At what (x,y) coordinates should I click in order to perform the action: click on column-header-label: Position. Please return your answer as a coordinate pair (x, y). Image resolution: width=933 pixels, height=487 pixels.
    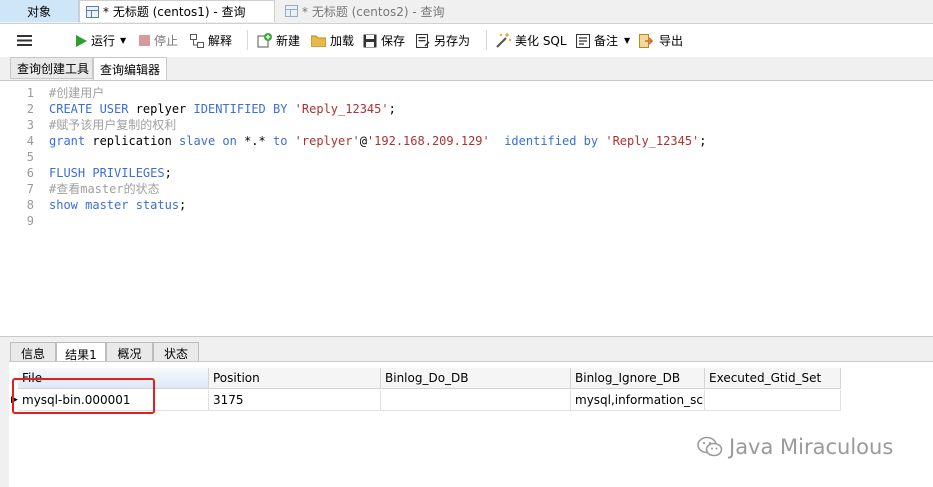
    Looking at the image, I should click on (236, 378).